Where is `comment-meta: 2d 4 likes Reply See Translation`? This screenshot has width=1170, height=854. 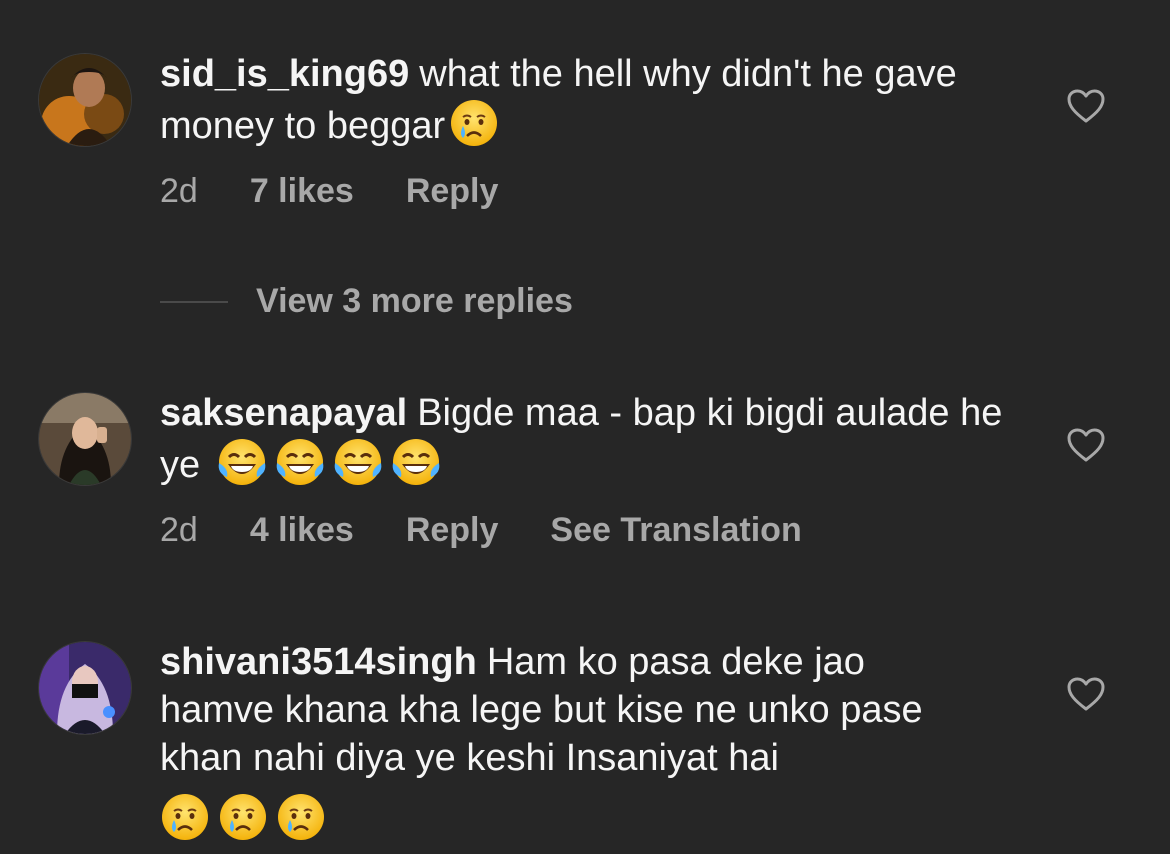
comment-meta: 2d 4 likes Reply See Translation is located at coordinates (507, 530).